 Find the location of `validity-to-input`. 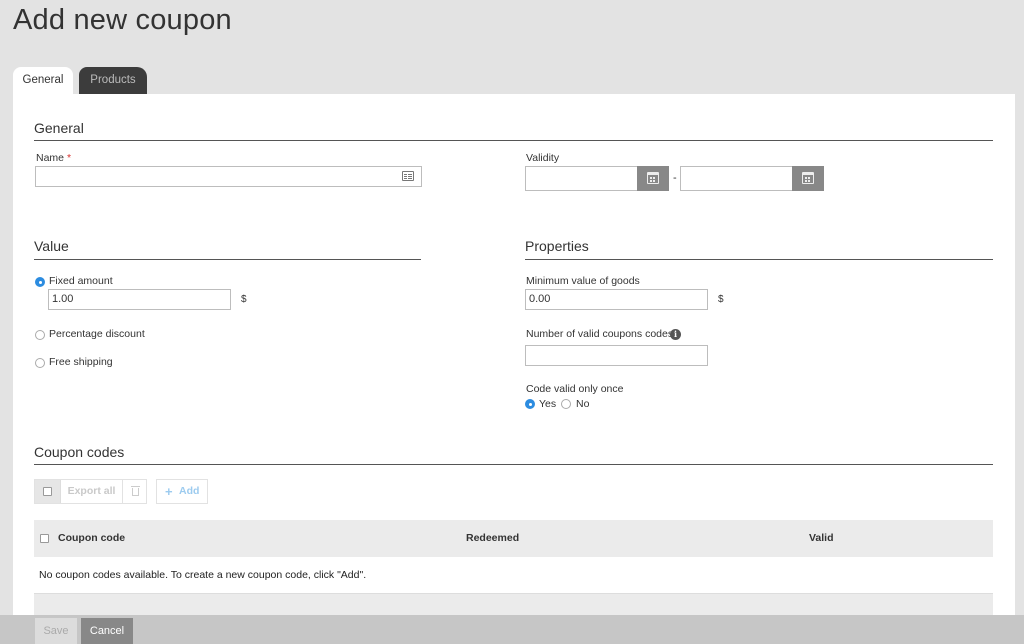

validity-to-input is located at coordinates (736, 178).